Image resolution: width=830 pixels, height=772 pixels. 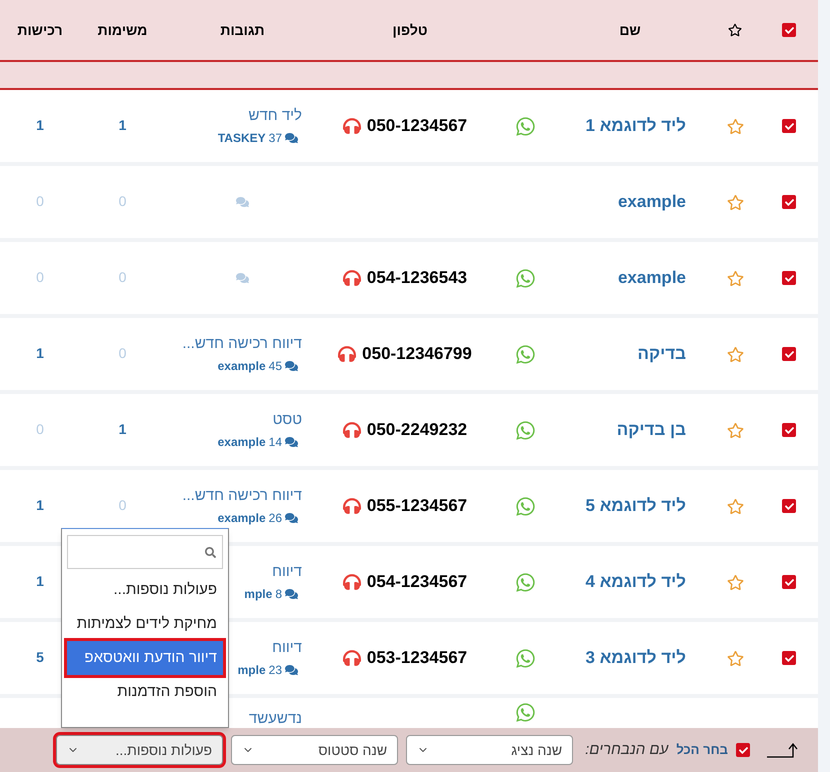 I want to click on search-field, so click(x=145, y=552).